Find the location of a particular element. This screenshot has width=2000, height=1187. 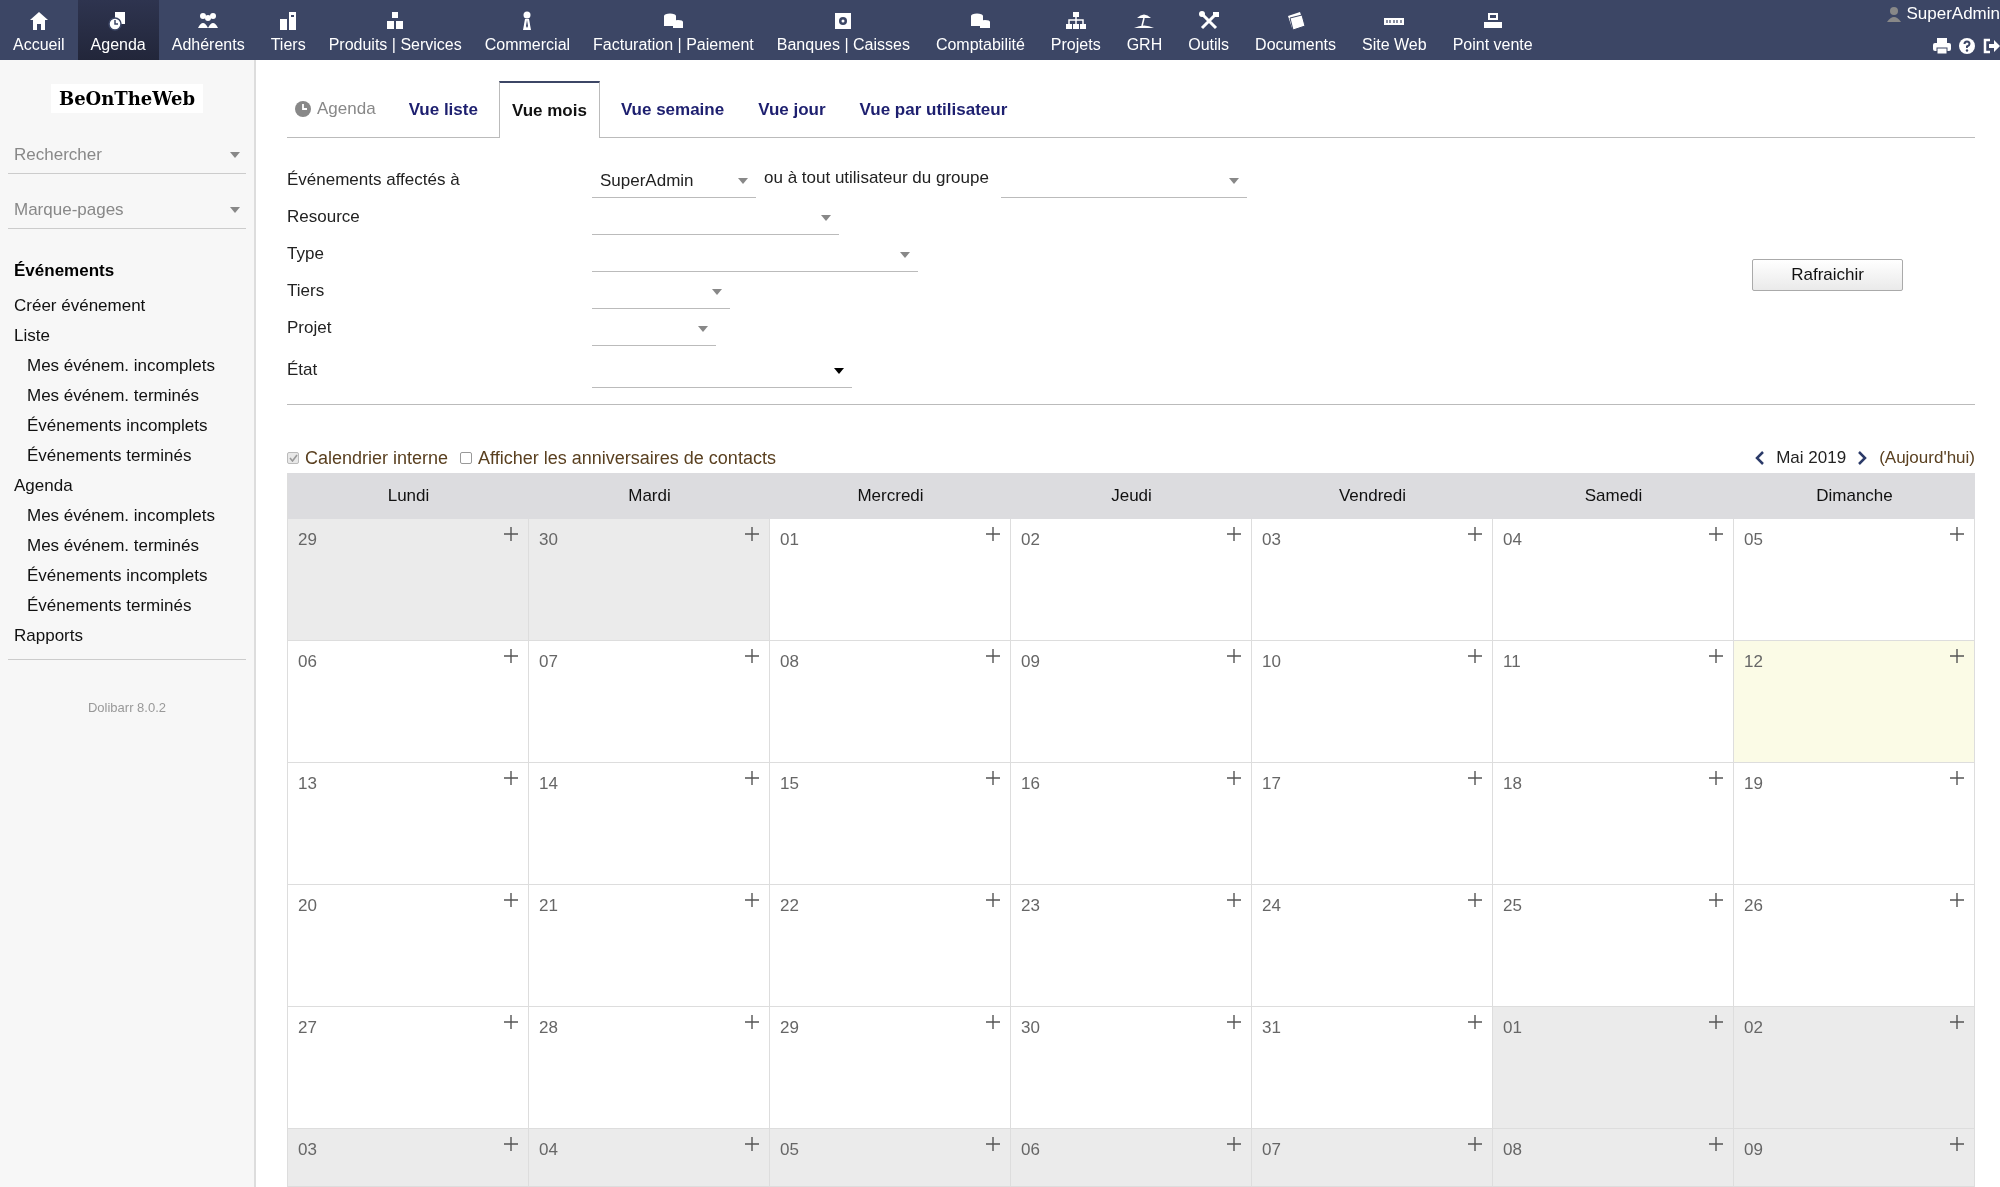

user-icon is located at coordinates (1894, 14).